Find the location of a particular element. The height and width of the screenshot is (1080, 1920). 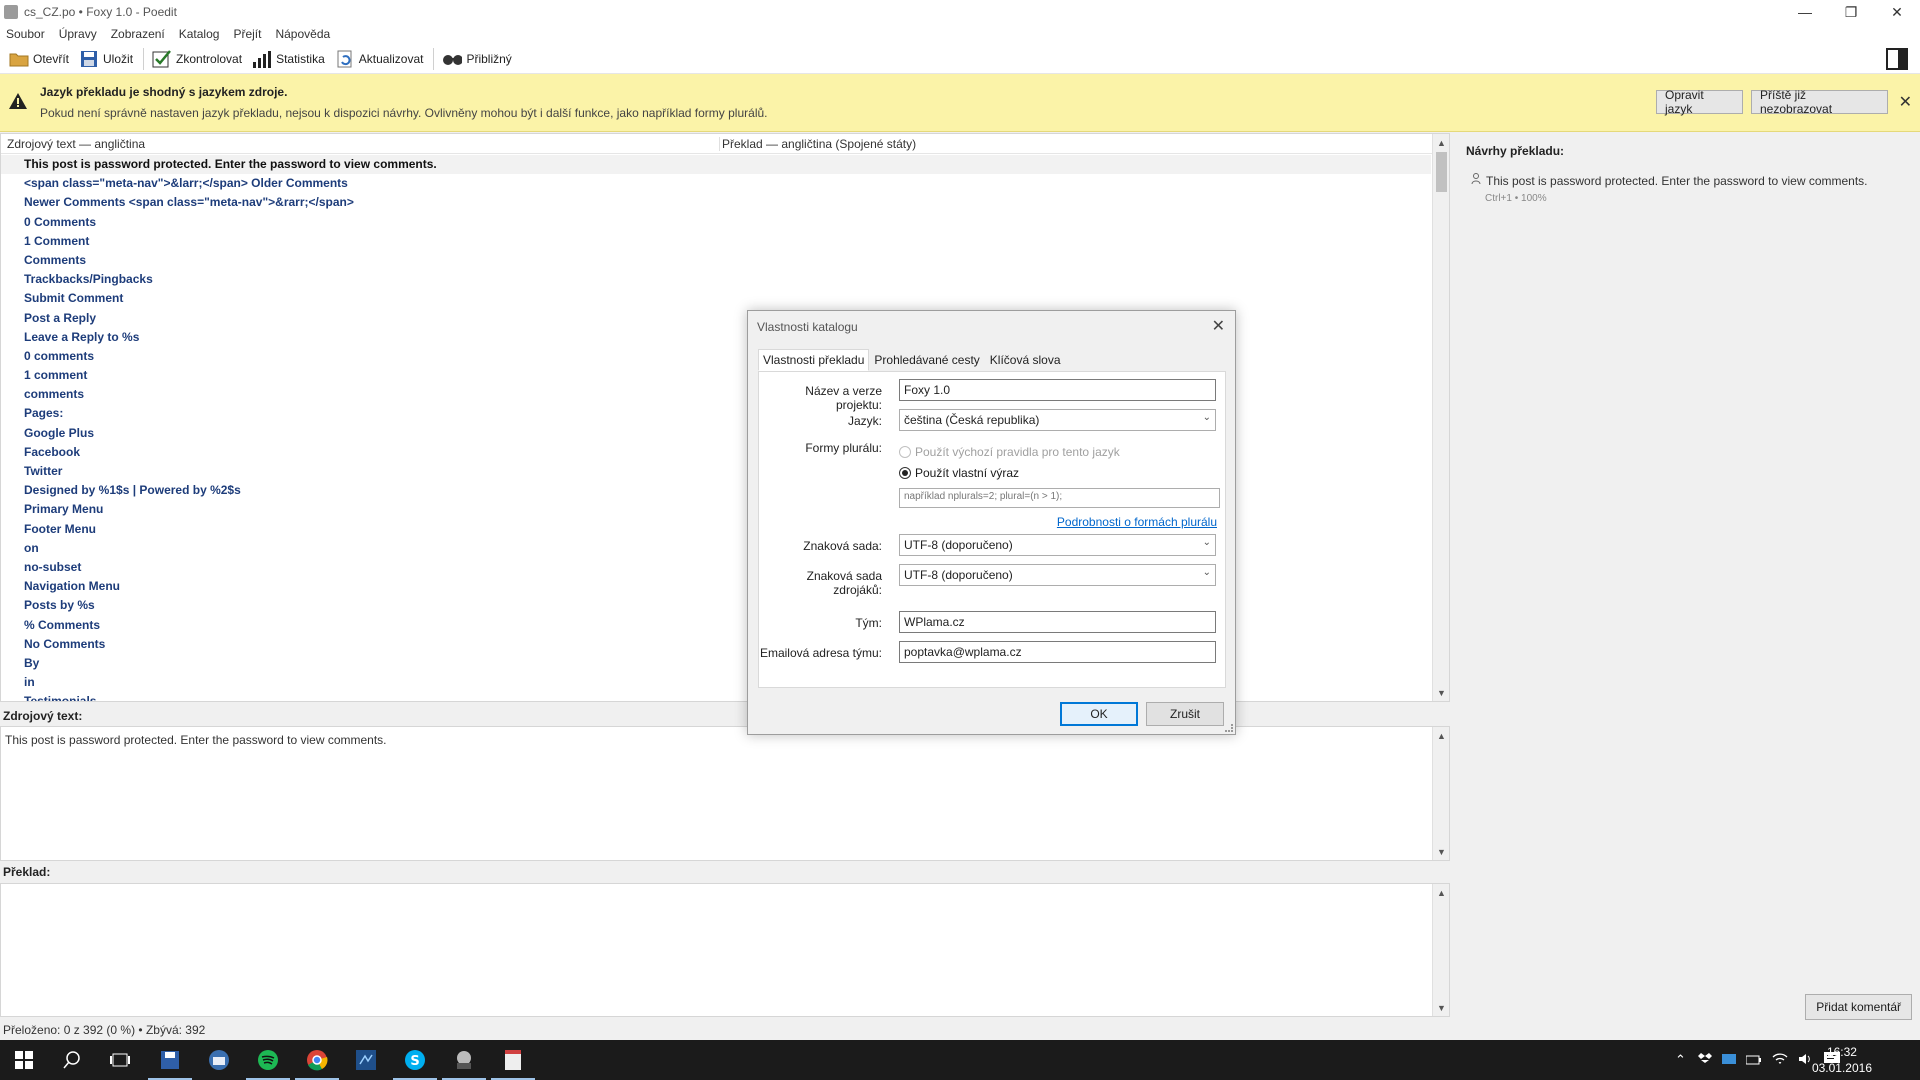

plural-default-radio: Použít výchozí pravidla pro tento jazyk is located at coordinates (1009, 452).